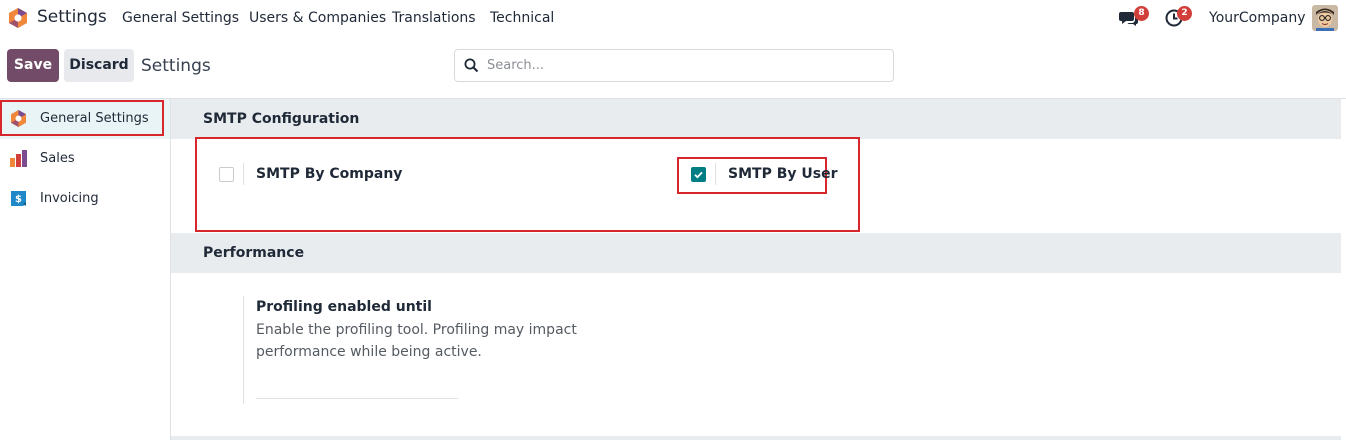 The height and width of the screenshot is (440, 1346). I want to click on invoicing-icon: $, so click(18, 198).